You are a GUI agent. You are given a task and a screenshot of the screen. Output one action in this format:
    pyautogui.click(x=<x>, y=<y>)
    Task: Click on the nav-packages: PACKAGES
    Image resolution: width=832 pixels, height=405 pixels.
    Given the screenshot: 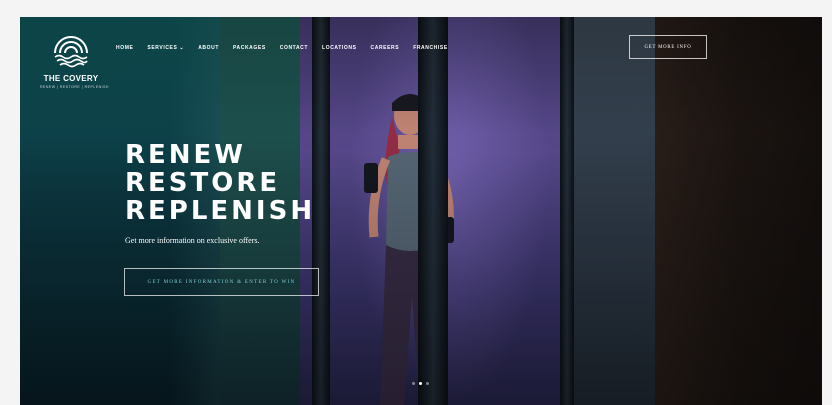 What is the action you would take?
    pyautogui.click(x=249, y=48)
    